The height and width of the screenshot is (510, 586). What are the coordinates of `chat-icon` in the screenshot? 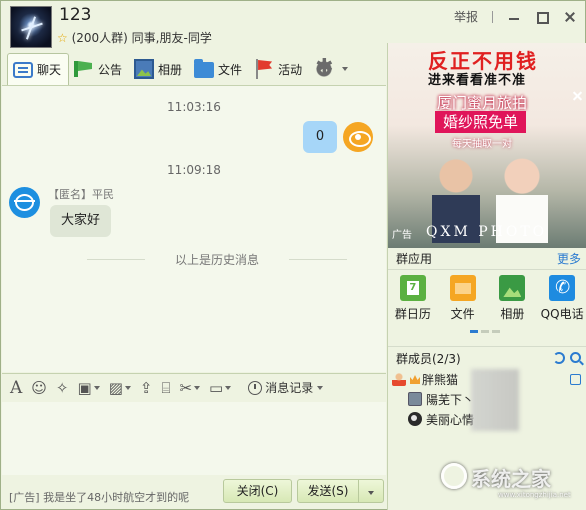 It's located at (23, 69).